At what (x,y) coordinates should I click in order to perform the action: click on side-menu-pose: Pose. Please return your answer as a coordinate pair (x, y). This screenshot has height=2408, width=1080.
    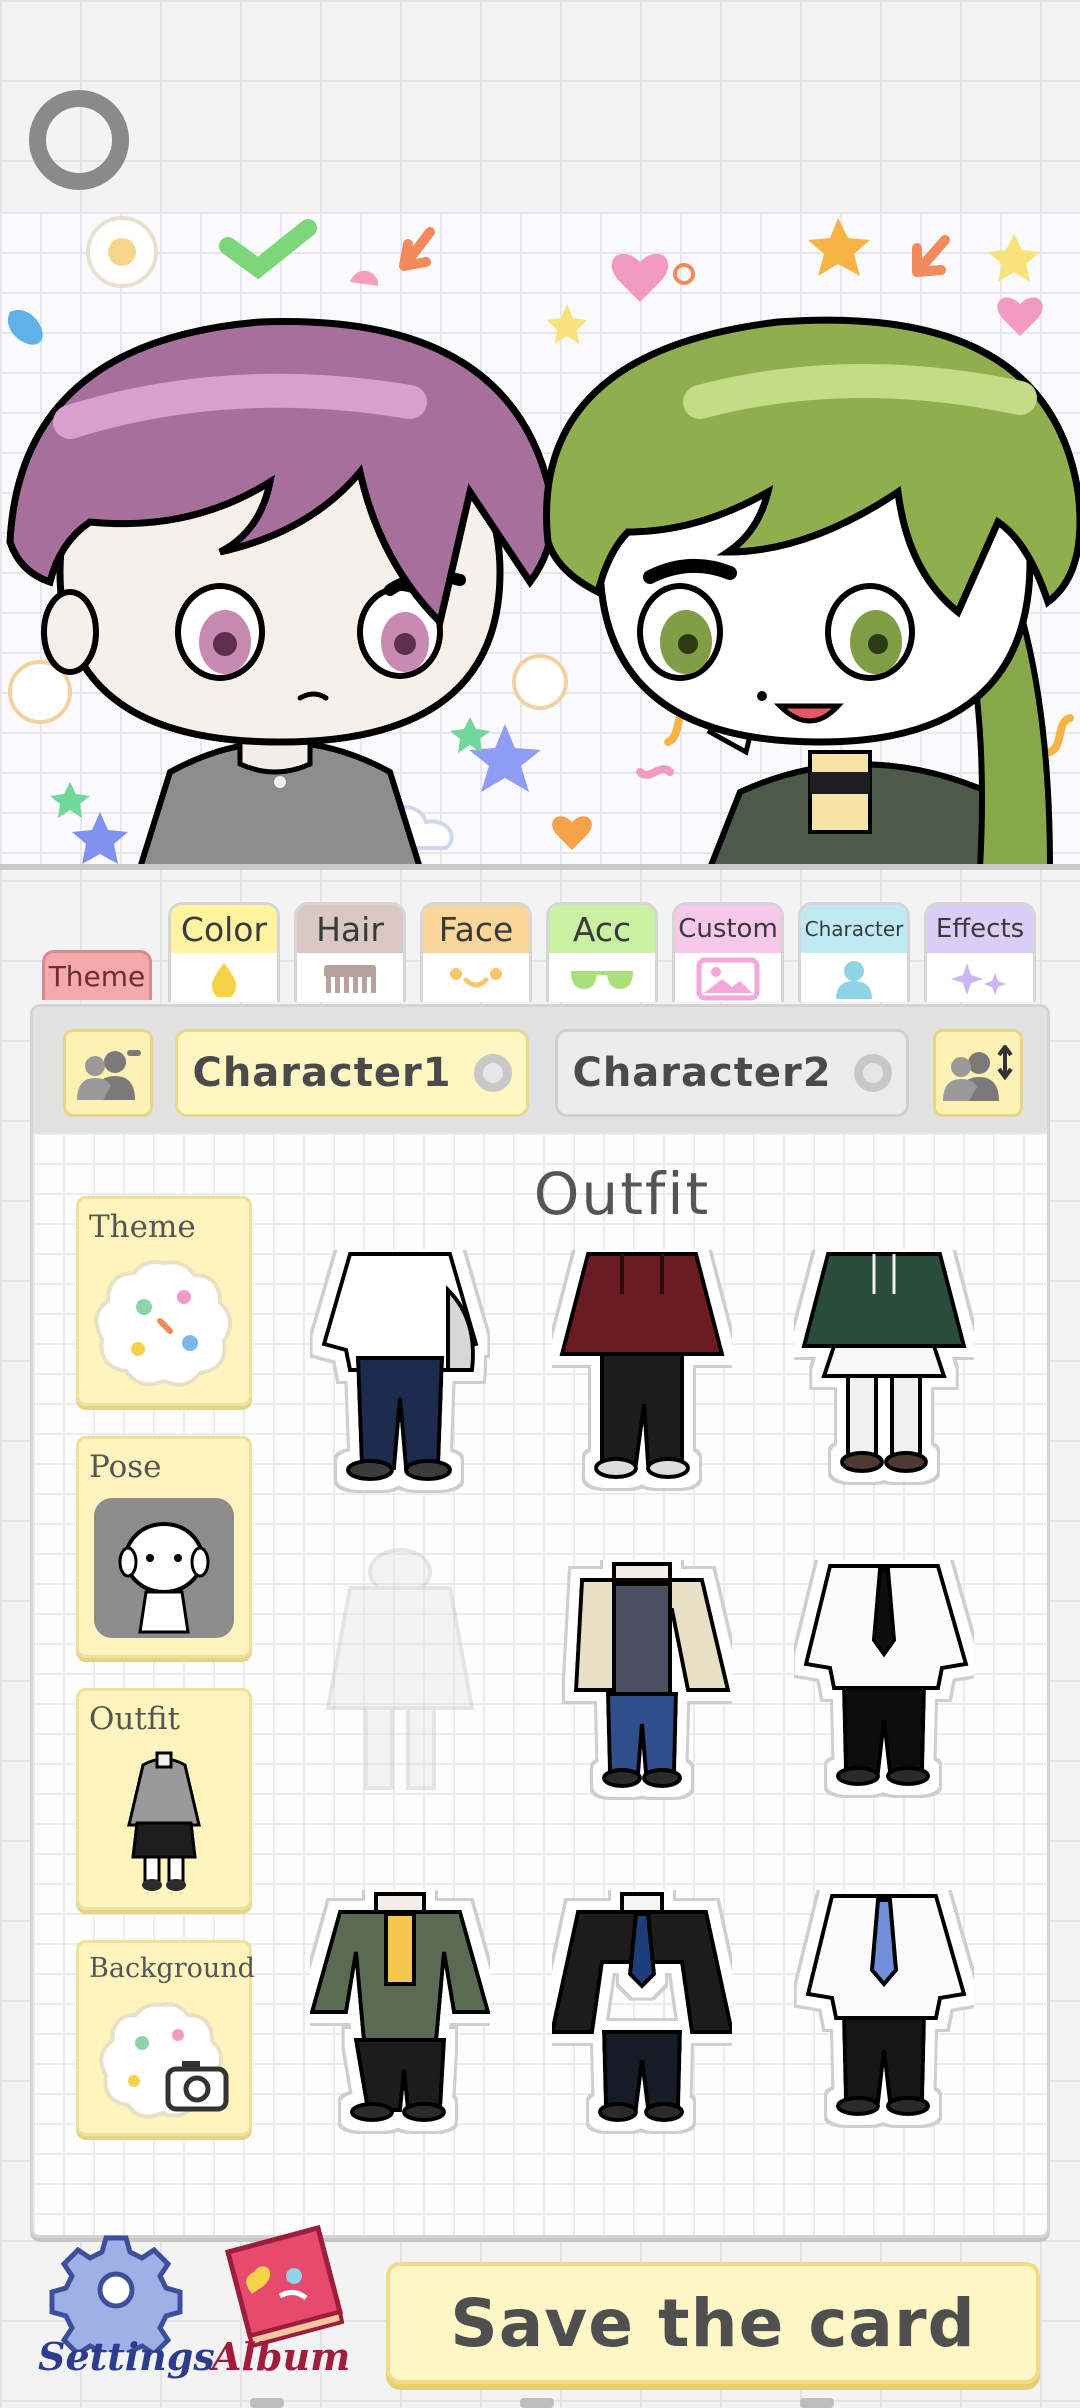
    Looking at the image, I should click on (164, 1547).